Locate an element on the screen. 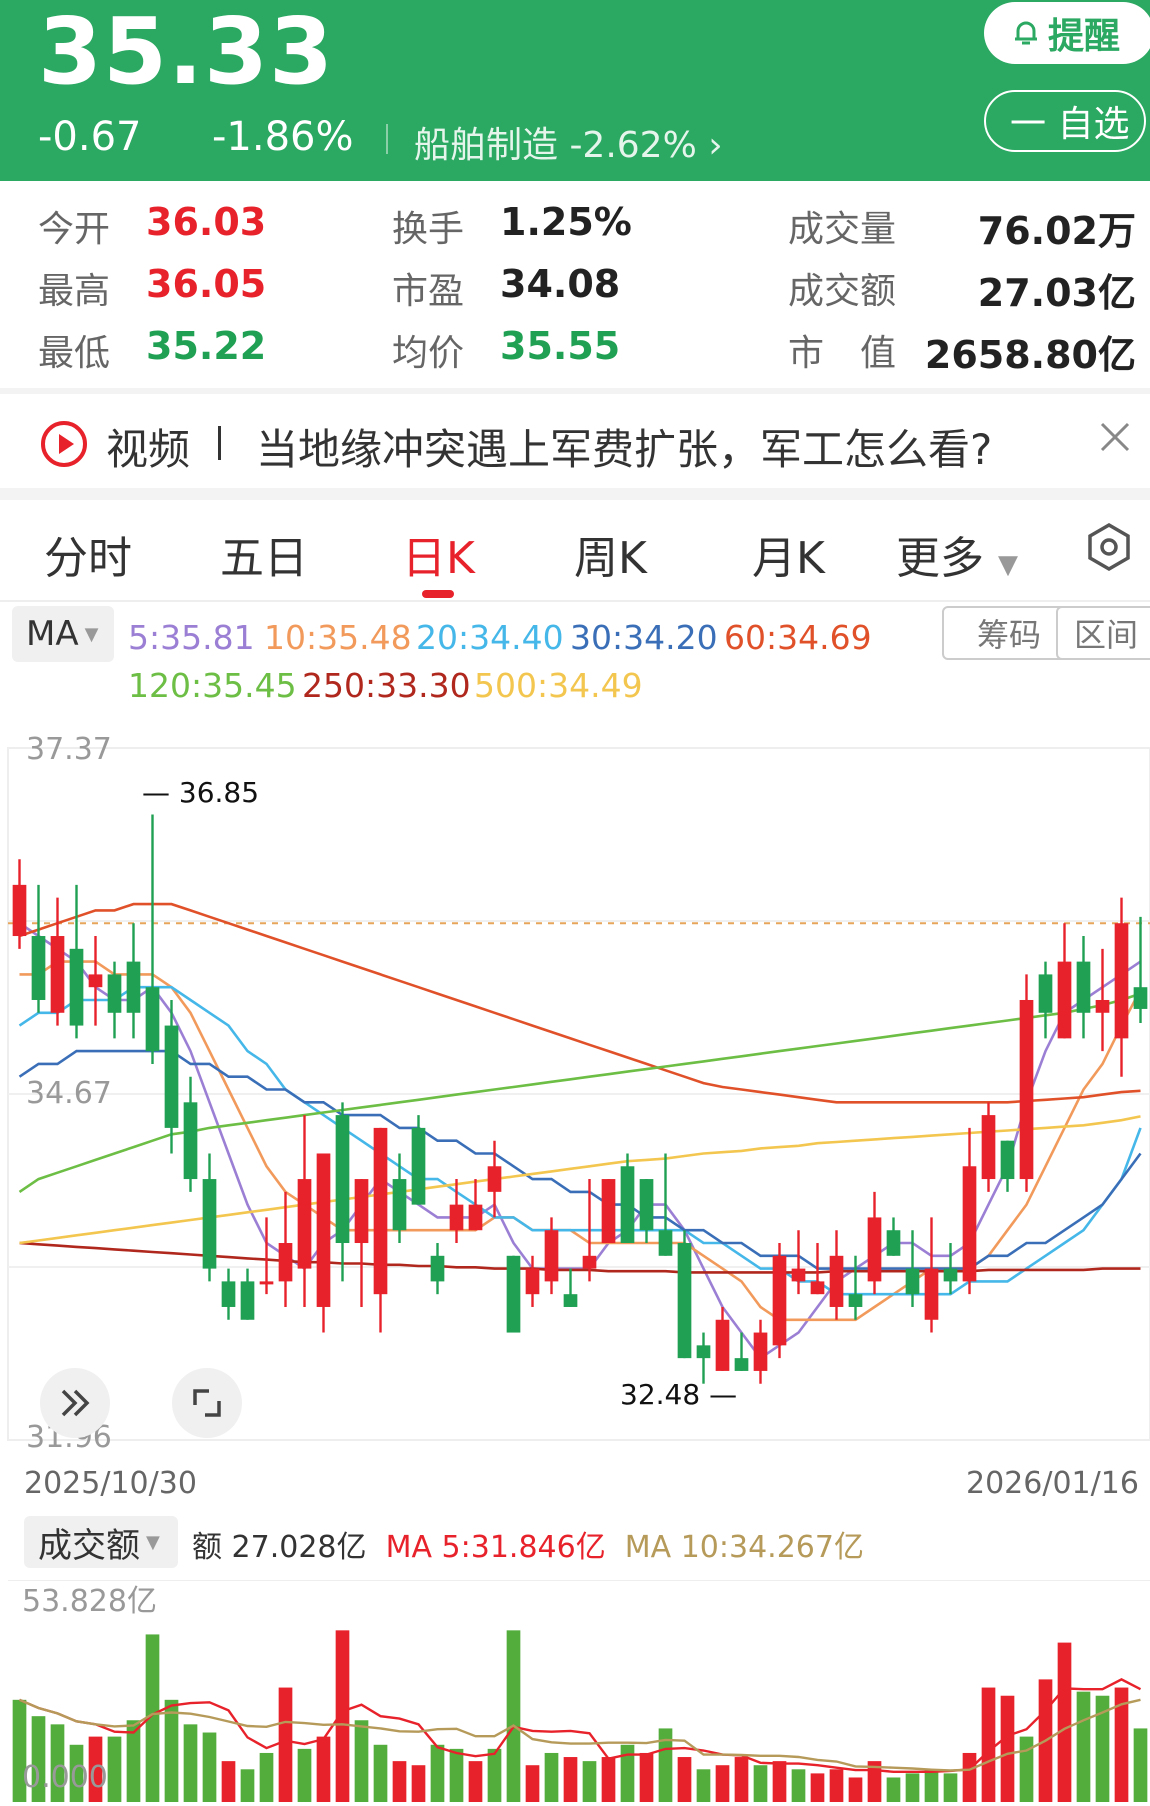  volume-chart is located at coordinates (575, 1693).